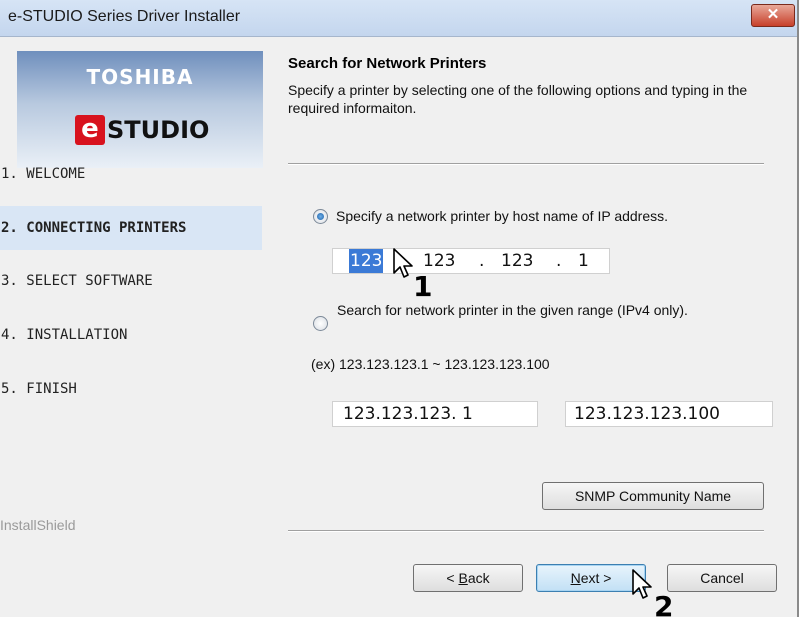 The image size is (800, 623). What do you see at coordinates (664, 606) in the screenshot?
I see `callout-number-2: 2` at bounding box center [664, 606].